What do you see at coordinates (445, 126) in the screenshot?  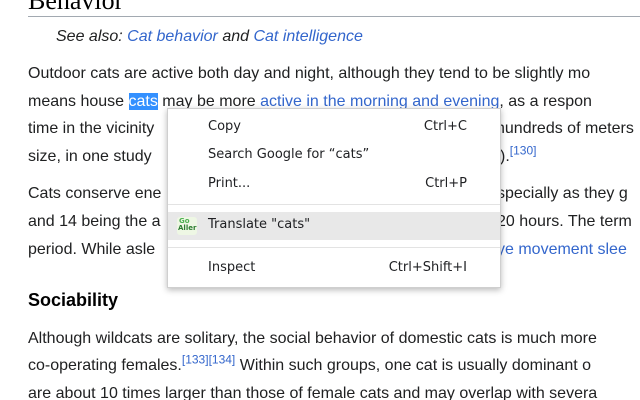 I see `menu-item-shortcut: Ctrl+C` at bounding box center [445, 126].